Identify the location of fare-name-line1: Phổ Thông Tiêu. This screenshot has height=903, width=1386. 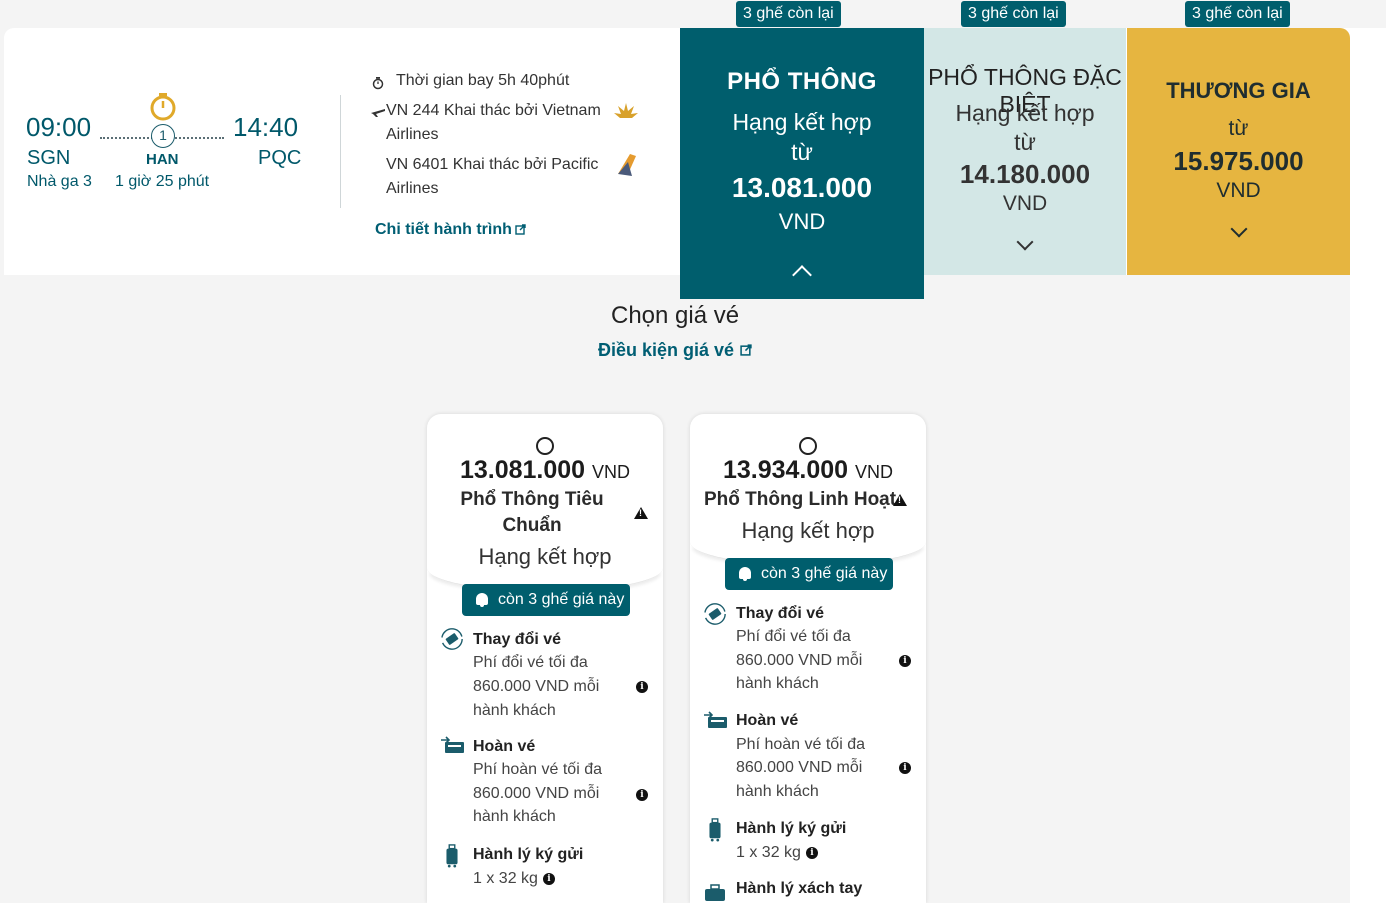
(532, 499).